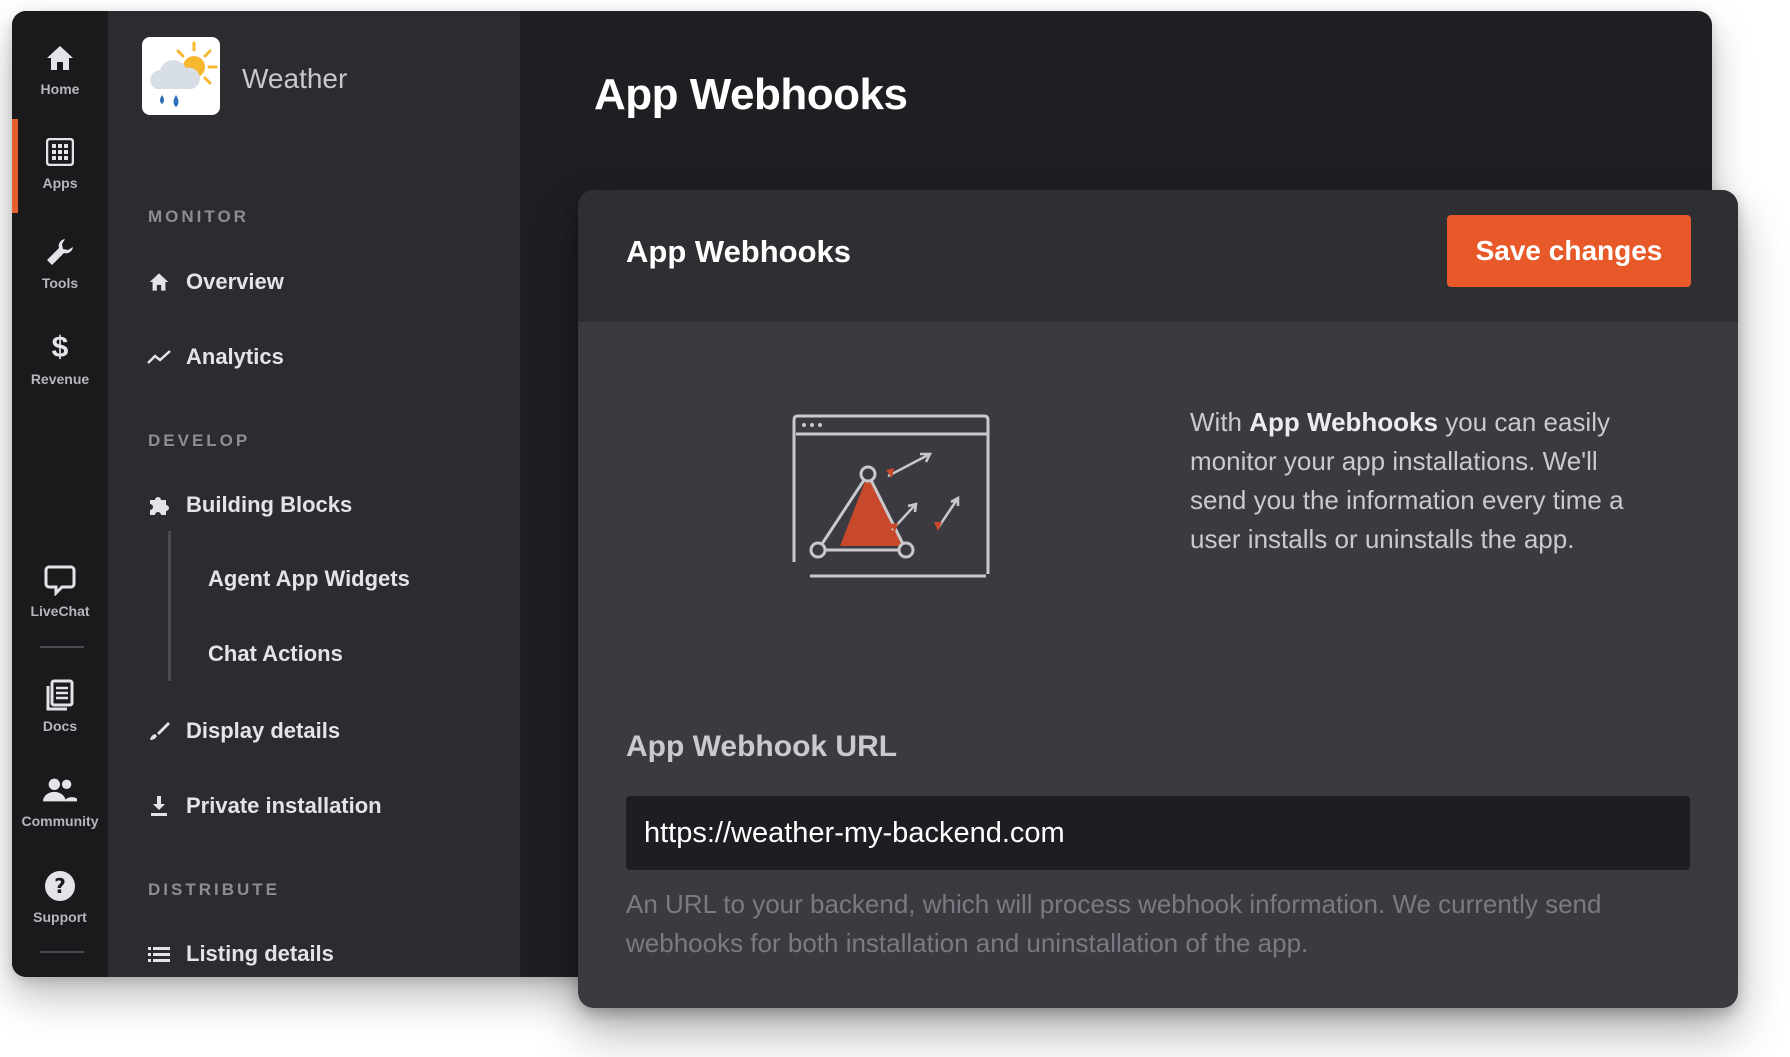  Describe the element at coordinates (1343, 422) in the screenshot. I see `intro-bold-term: App Webhooks` at that location.